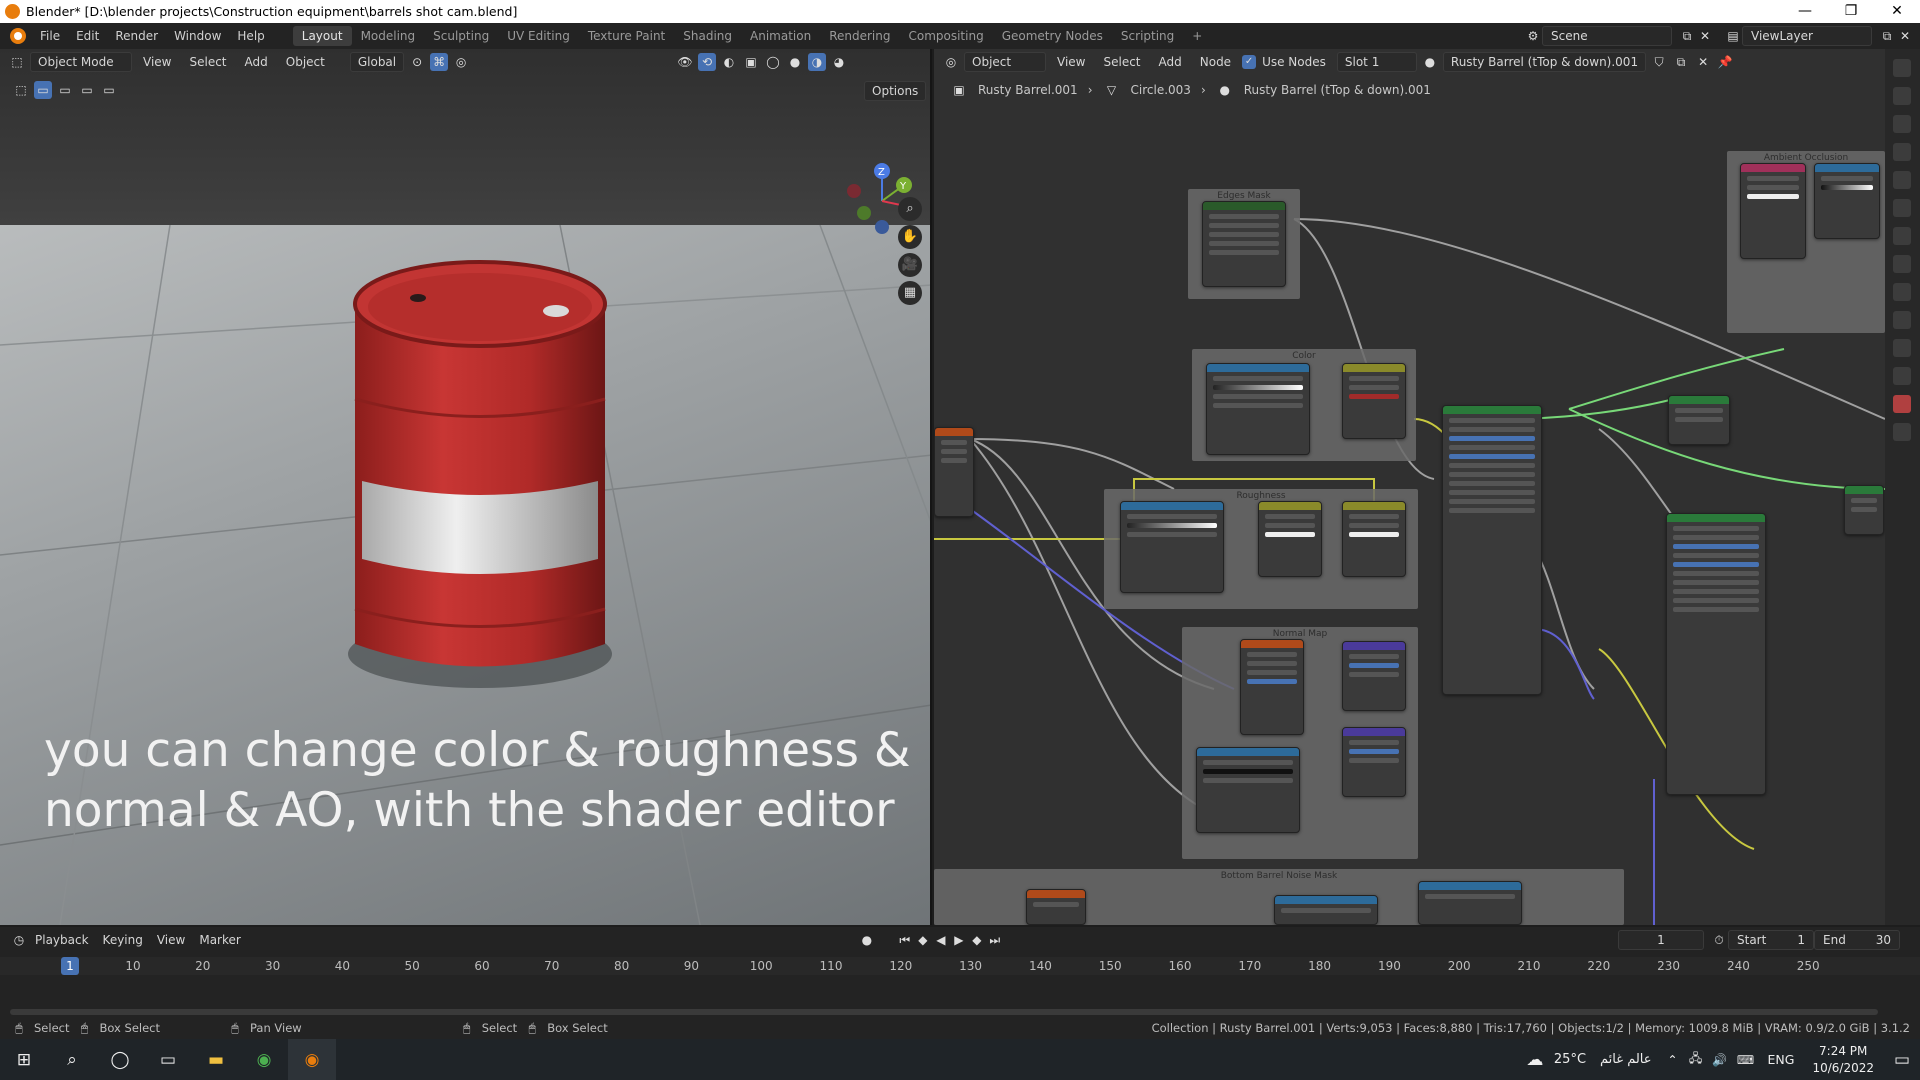  What do you see at coordinates (626, 36) in the screenshot?
I see `tab-texture-paint: Texture Paint` at bounding box center [626, 36].